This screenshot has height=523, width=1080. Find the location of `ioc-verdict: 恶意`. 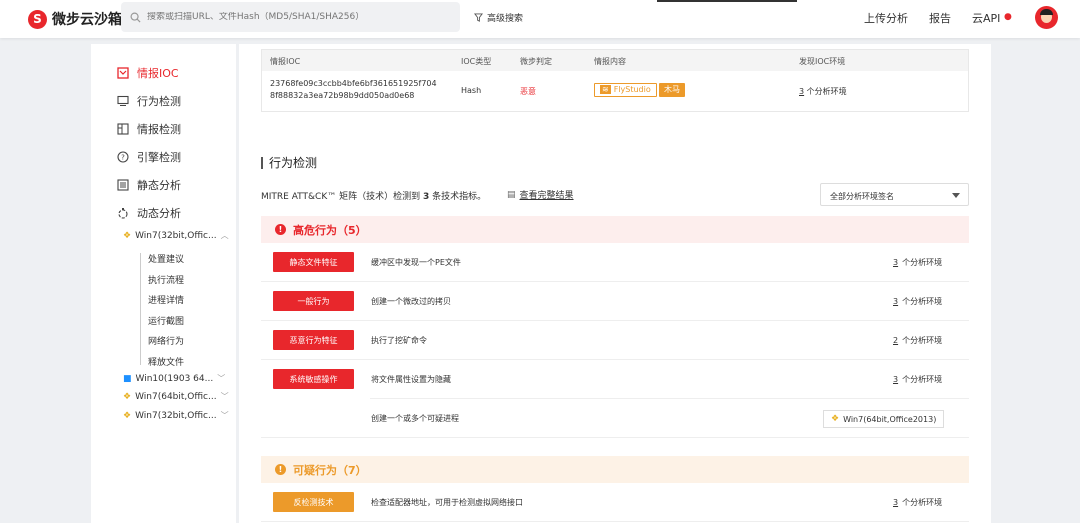

ioc-verdict: 恶意 is located at coordinates (528, 91).